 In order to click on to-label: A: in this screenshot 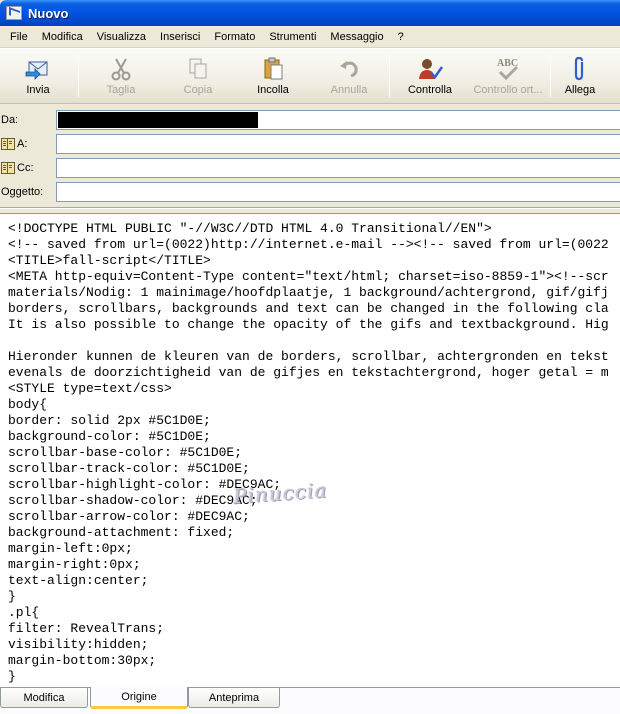, I will do `click(22, 144)`.